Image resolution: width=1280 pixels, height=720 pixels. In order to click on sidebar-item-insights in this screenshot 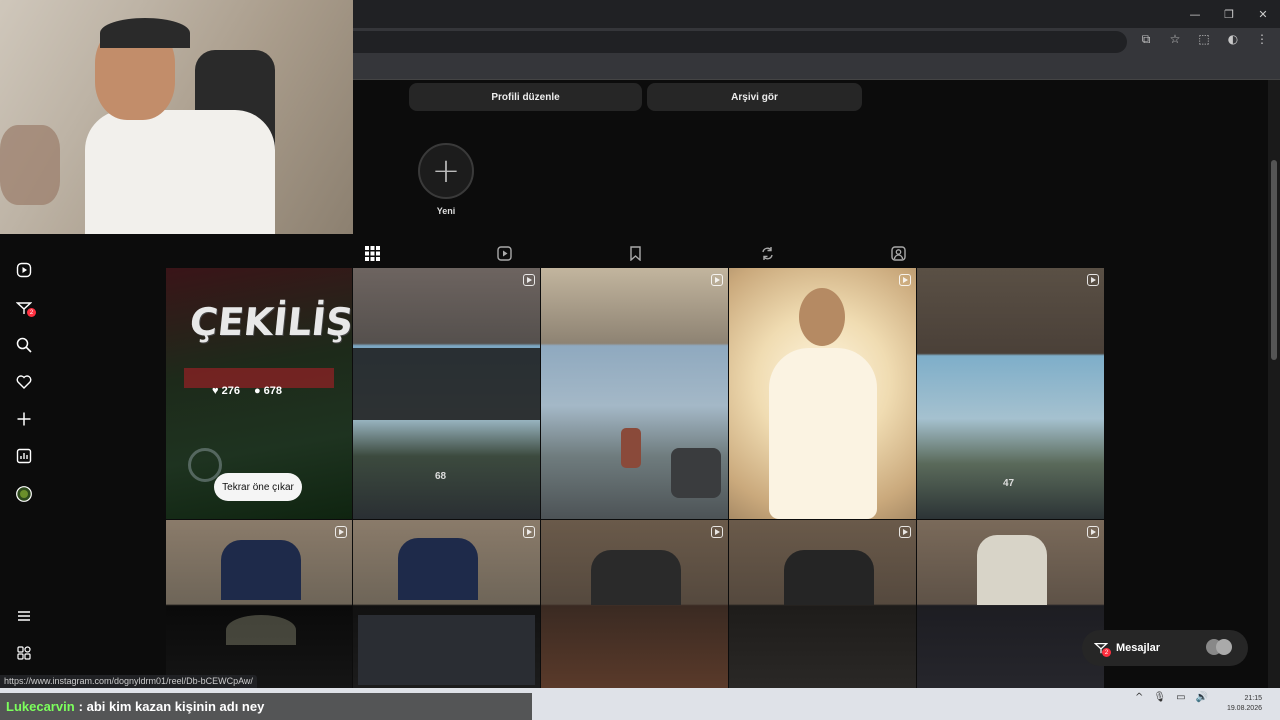, I will do `click(24, 456)`.